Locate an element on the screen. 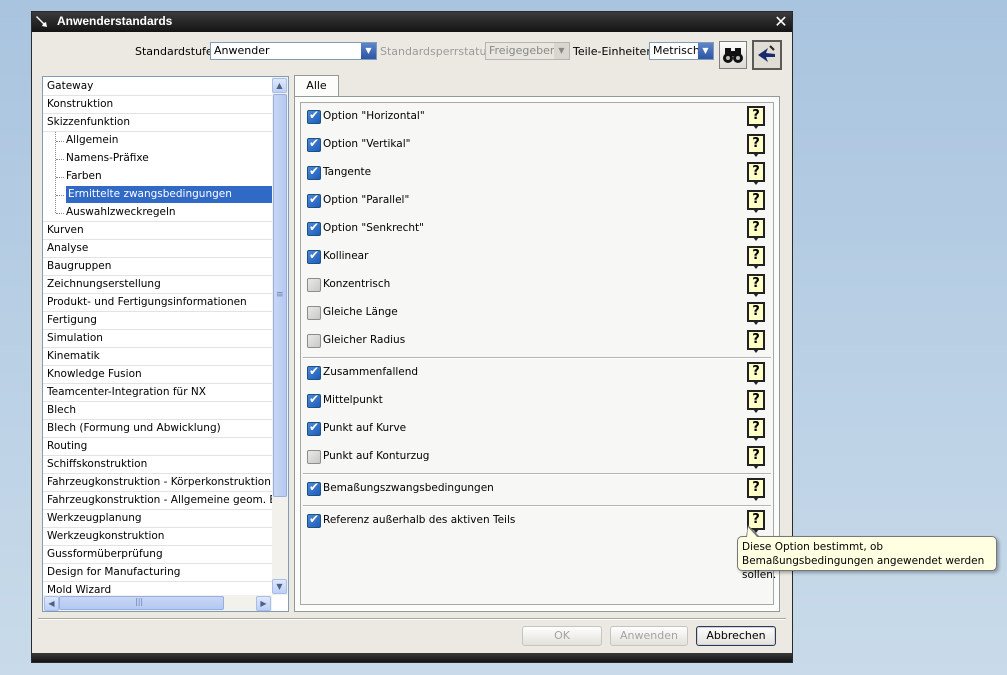 The width and height of the screenshot is (1007, 675). tree-item-werkzeugplanung: Werkzeugplanung is located at coordinates (157, 519).